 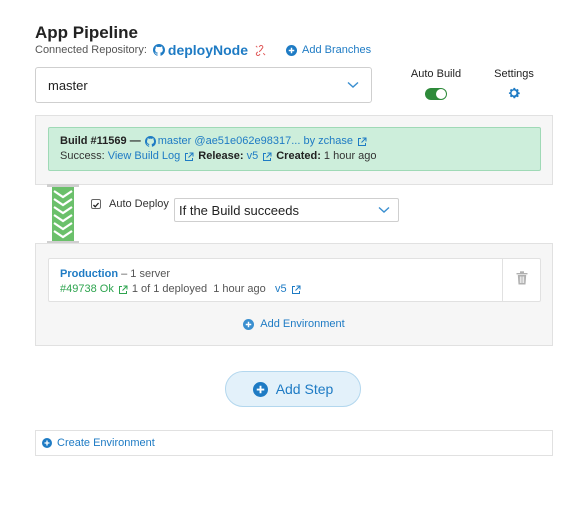 What do you see at coordinates (175, 141) in the screenshot?
I see `build-branch-link: master` at bounding box center [175, 141].